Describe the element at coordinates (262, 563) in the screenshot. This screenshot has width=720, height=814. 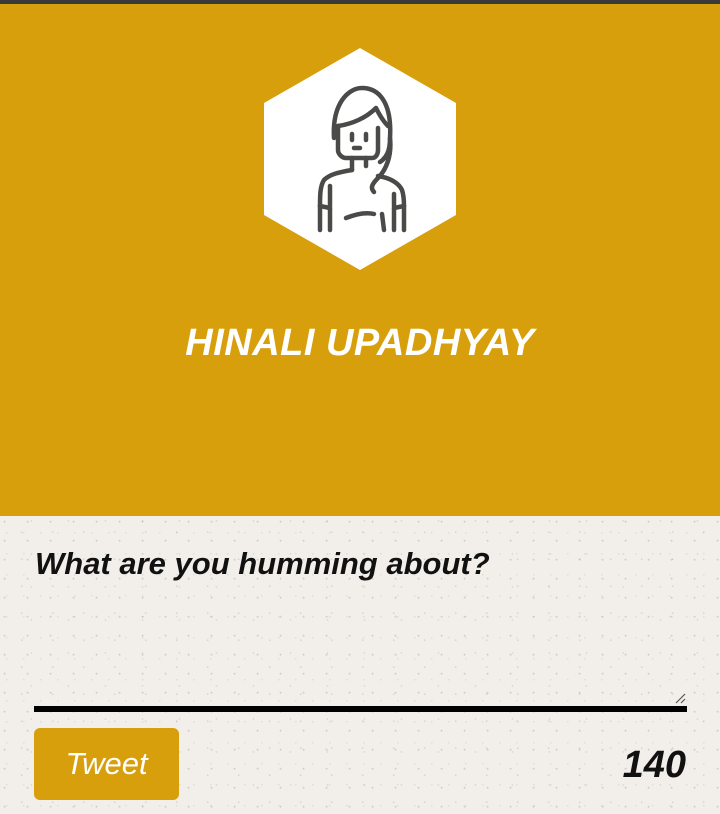
I see `composer-prompt: What are you humming about?` at that location.